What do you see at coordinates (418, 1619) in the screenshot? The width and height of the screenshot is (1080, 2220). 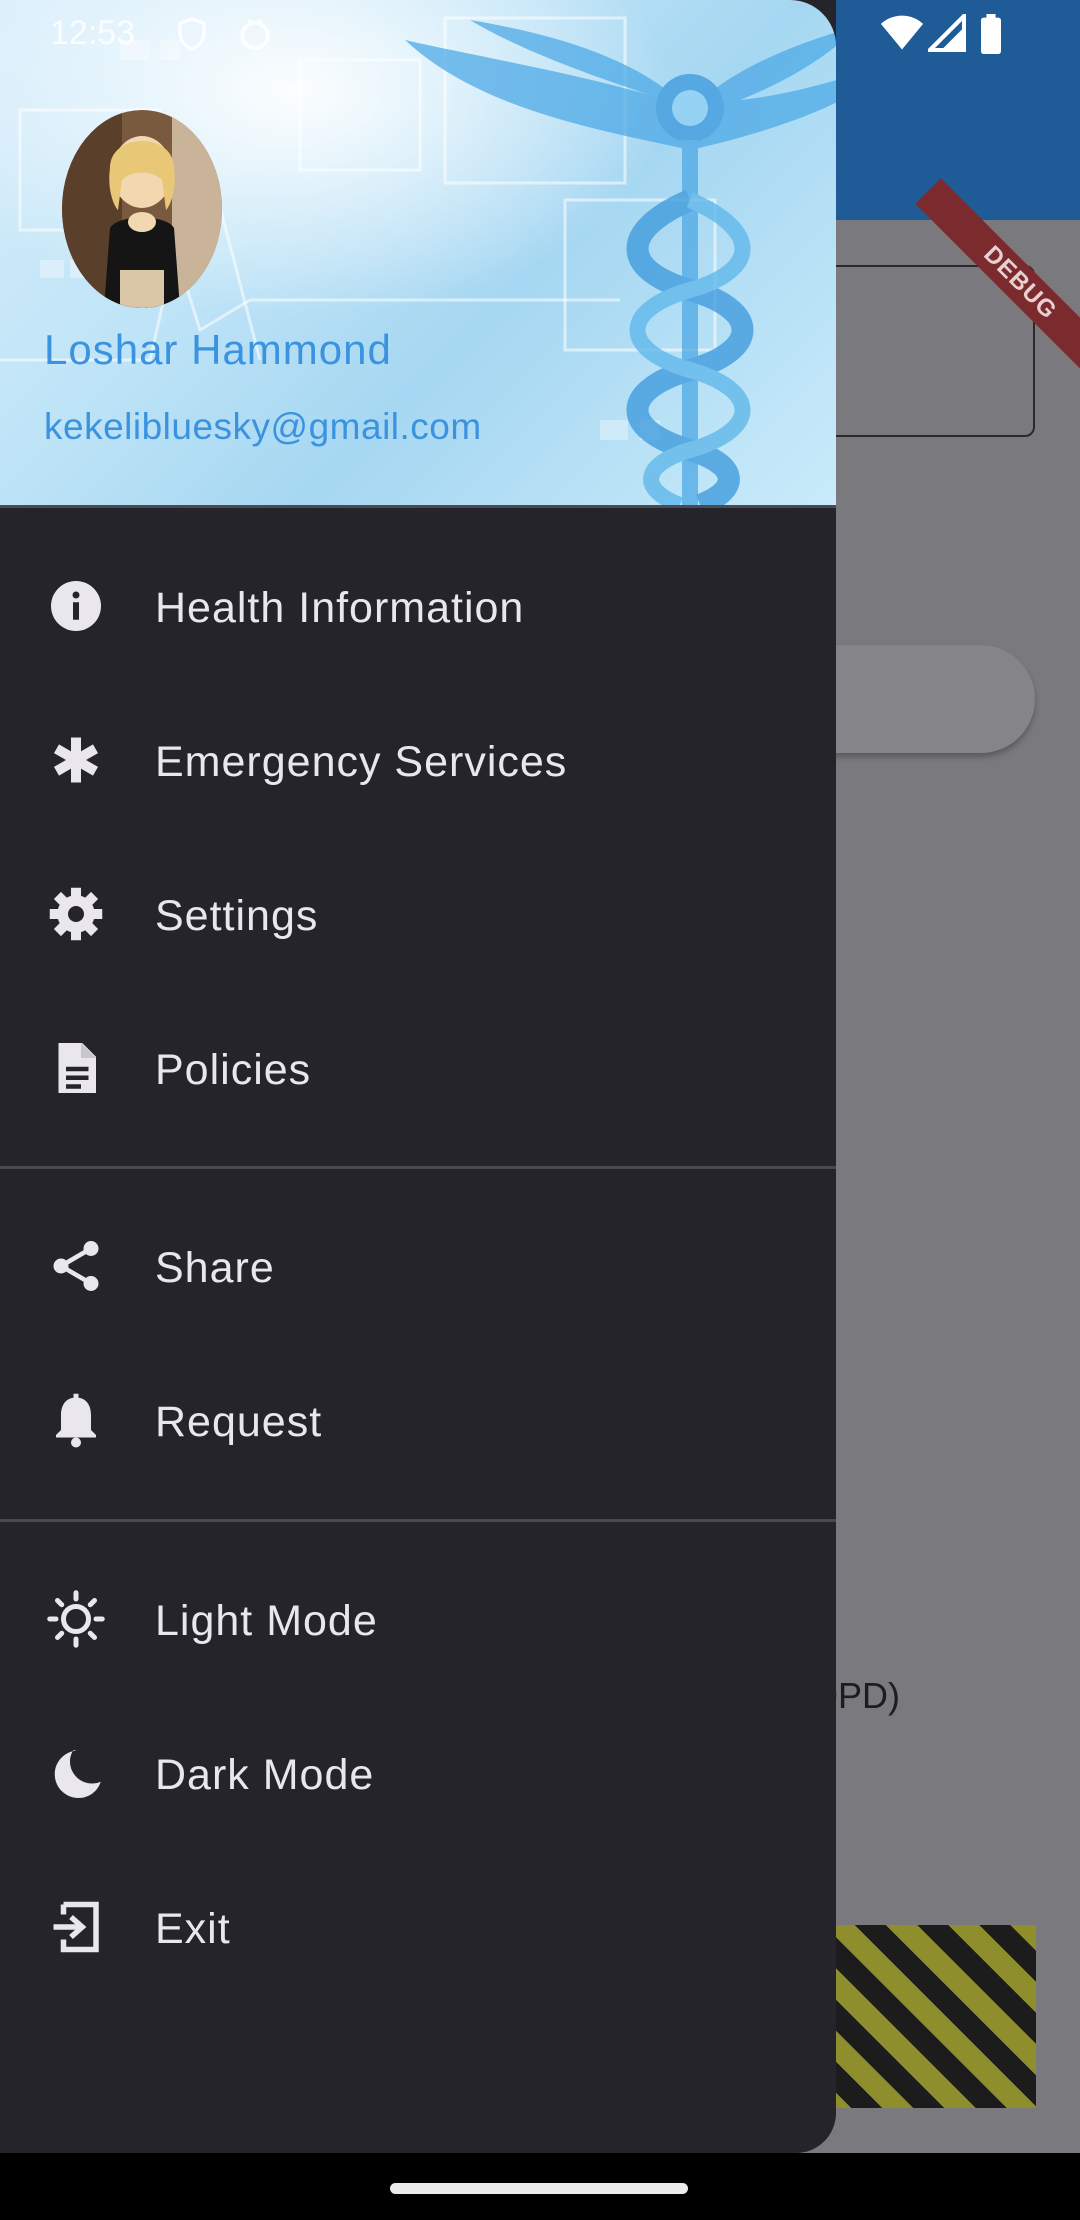 I see `menu-item-light-mode: Light Mode` at bounding box center [418, 1619].